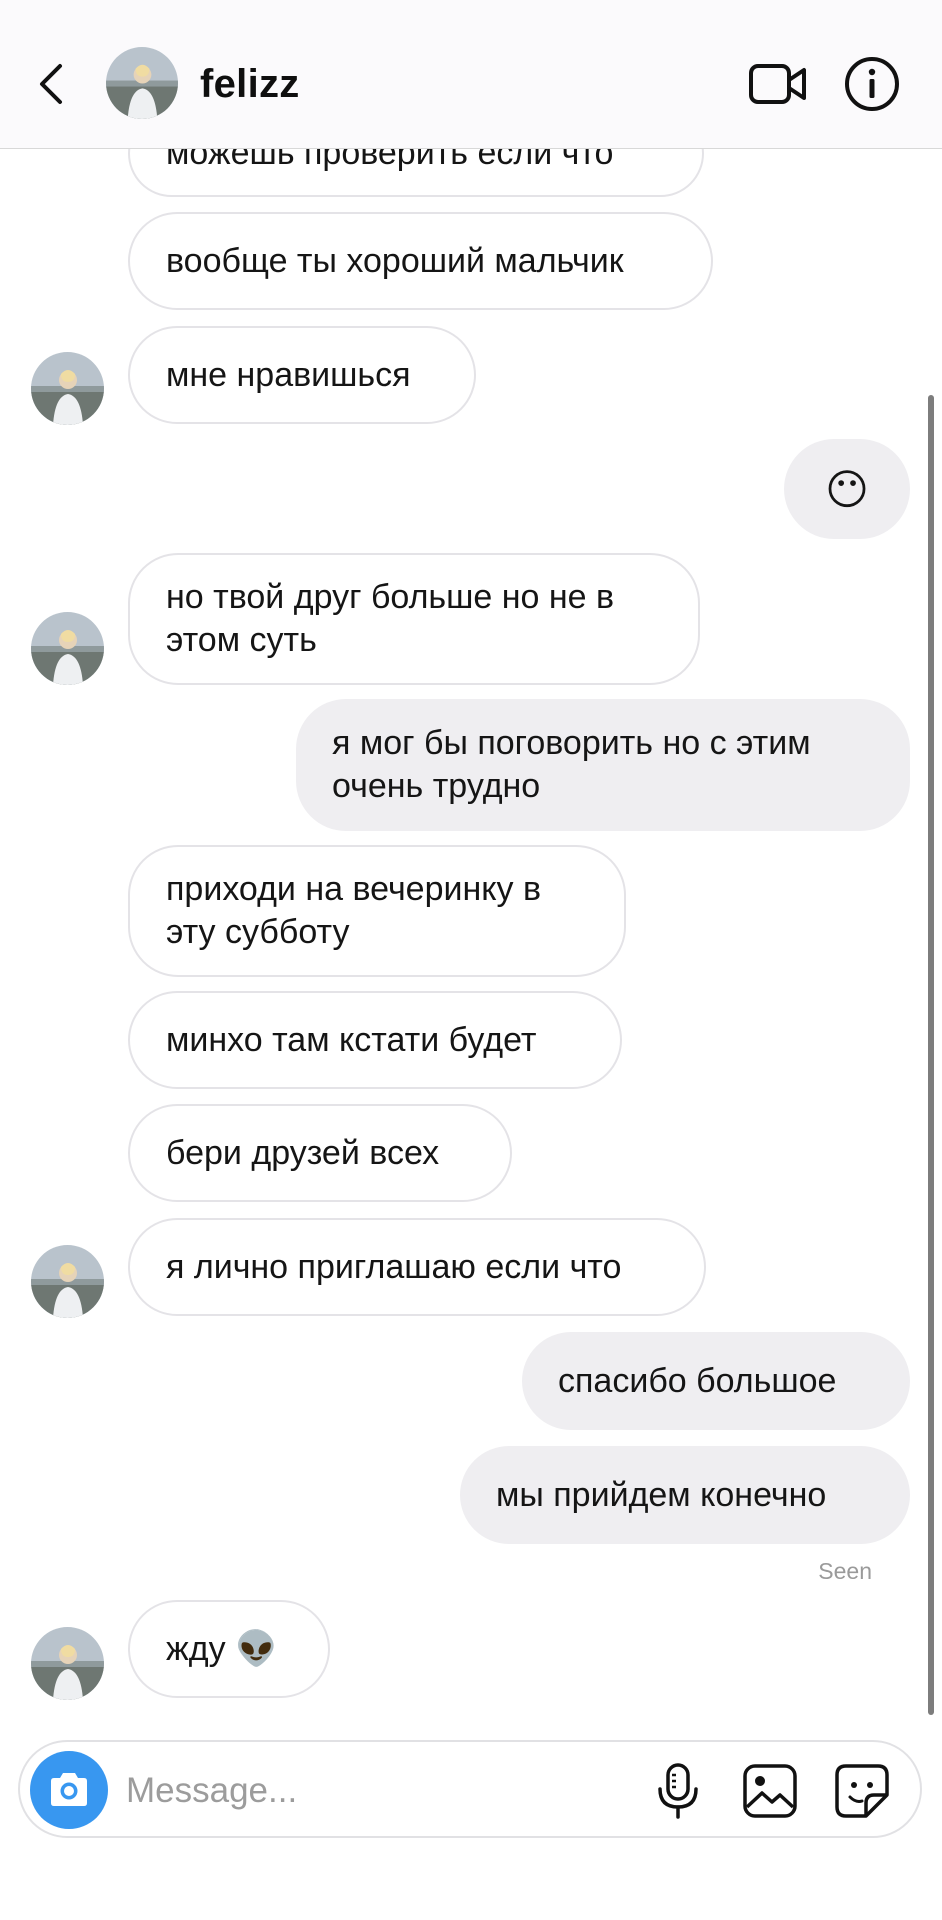  I want to click on info-circle-icon, so click(872, 84).